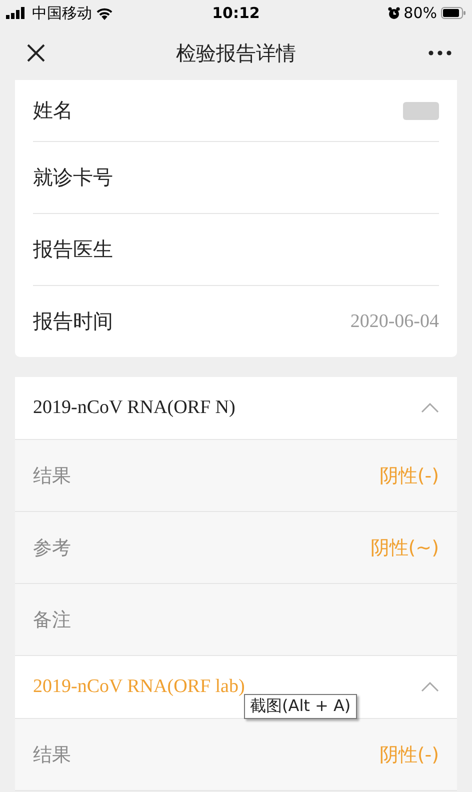 Image resolution: width=472 pixels, height=792 pixels. What do you see at coordinates (394, 13) in the screenshot?
I see `alarm-icon` at bounding box center [394, 13].